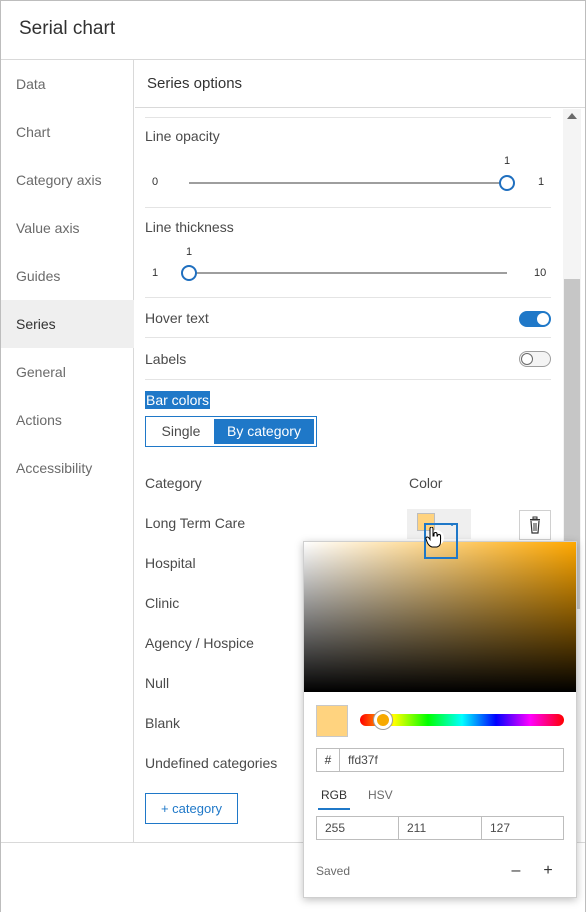  What do you see at coordinates (548, 871) in the screenshot?
I see `add-saved-color-button: +` at bounding box center [548, 871].